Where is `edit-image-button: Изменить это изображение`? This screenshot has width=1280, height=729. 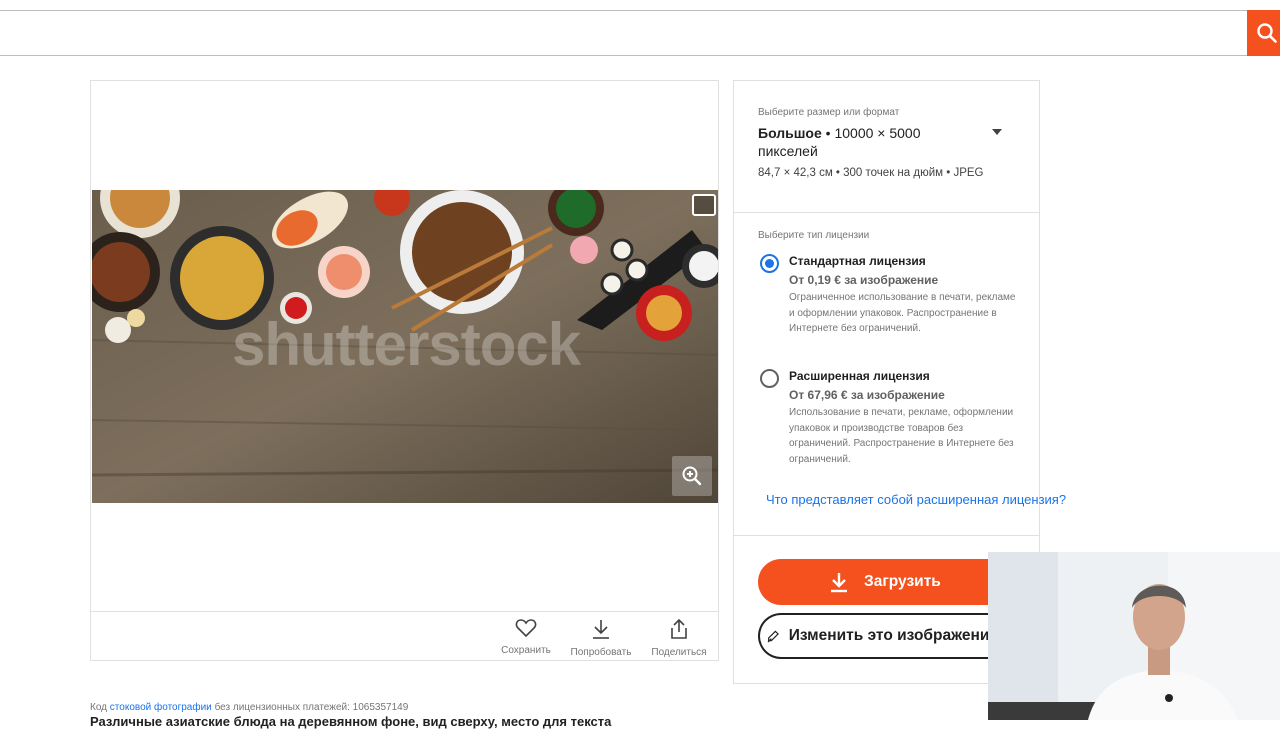 edit-image-button: Изменить это изображение is located at coordinates (878, 636).